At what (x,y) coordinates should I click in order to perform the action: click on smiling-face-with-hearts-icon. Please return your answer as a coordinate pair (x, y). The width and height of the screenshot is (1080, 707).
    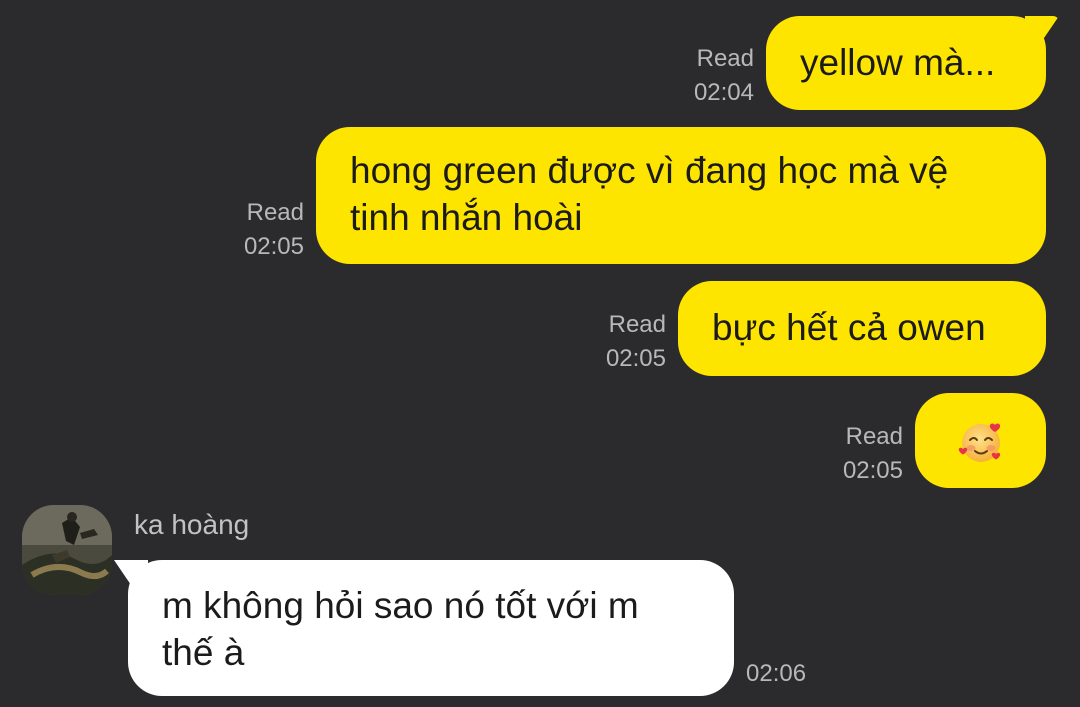
    Looking at the image, I should click on (979, 442).